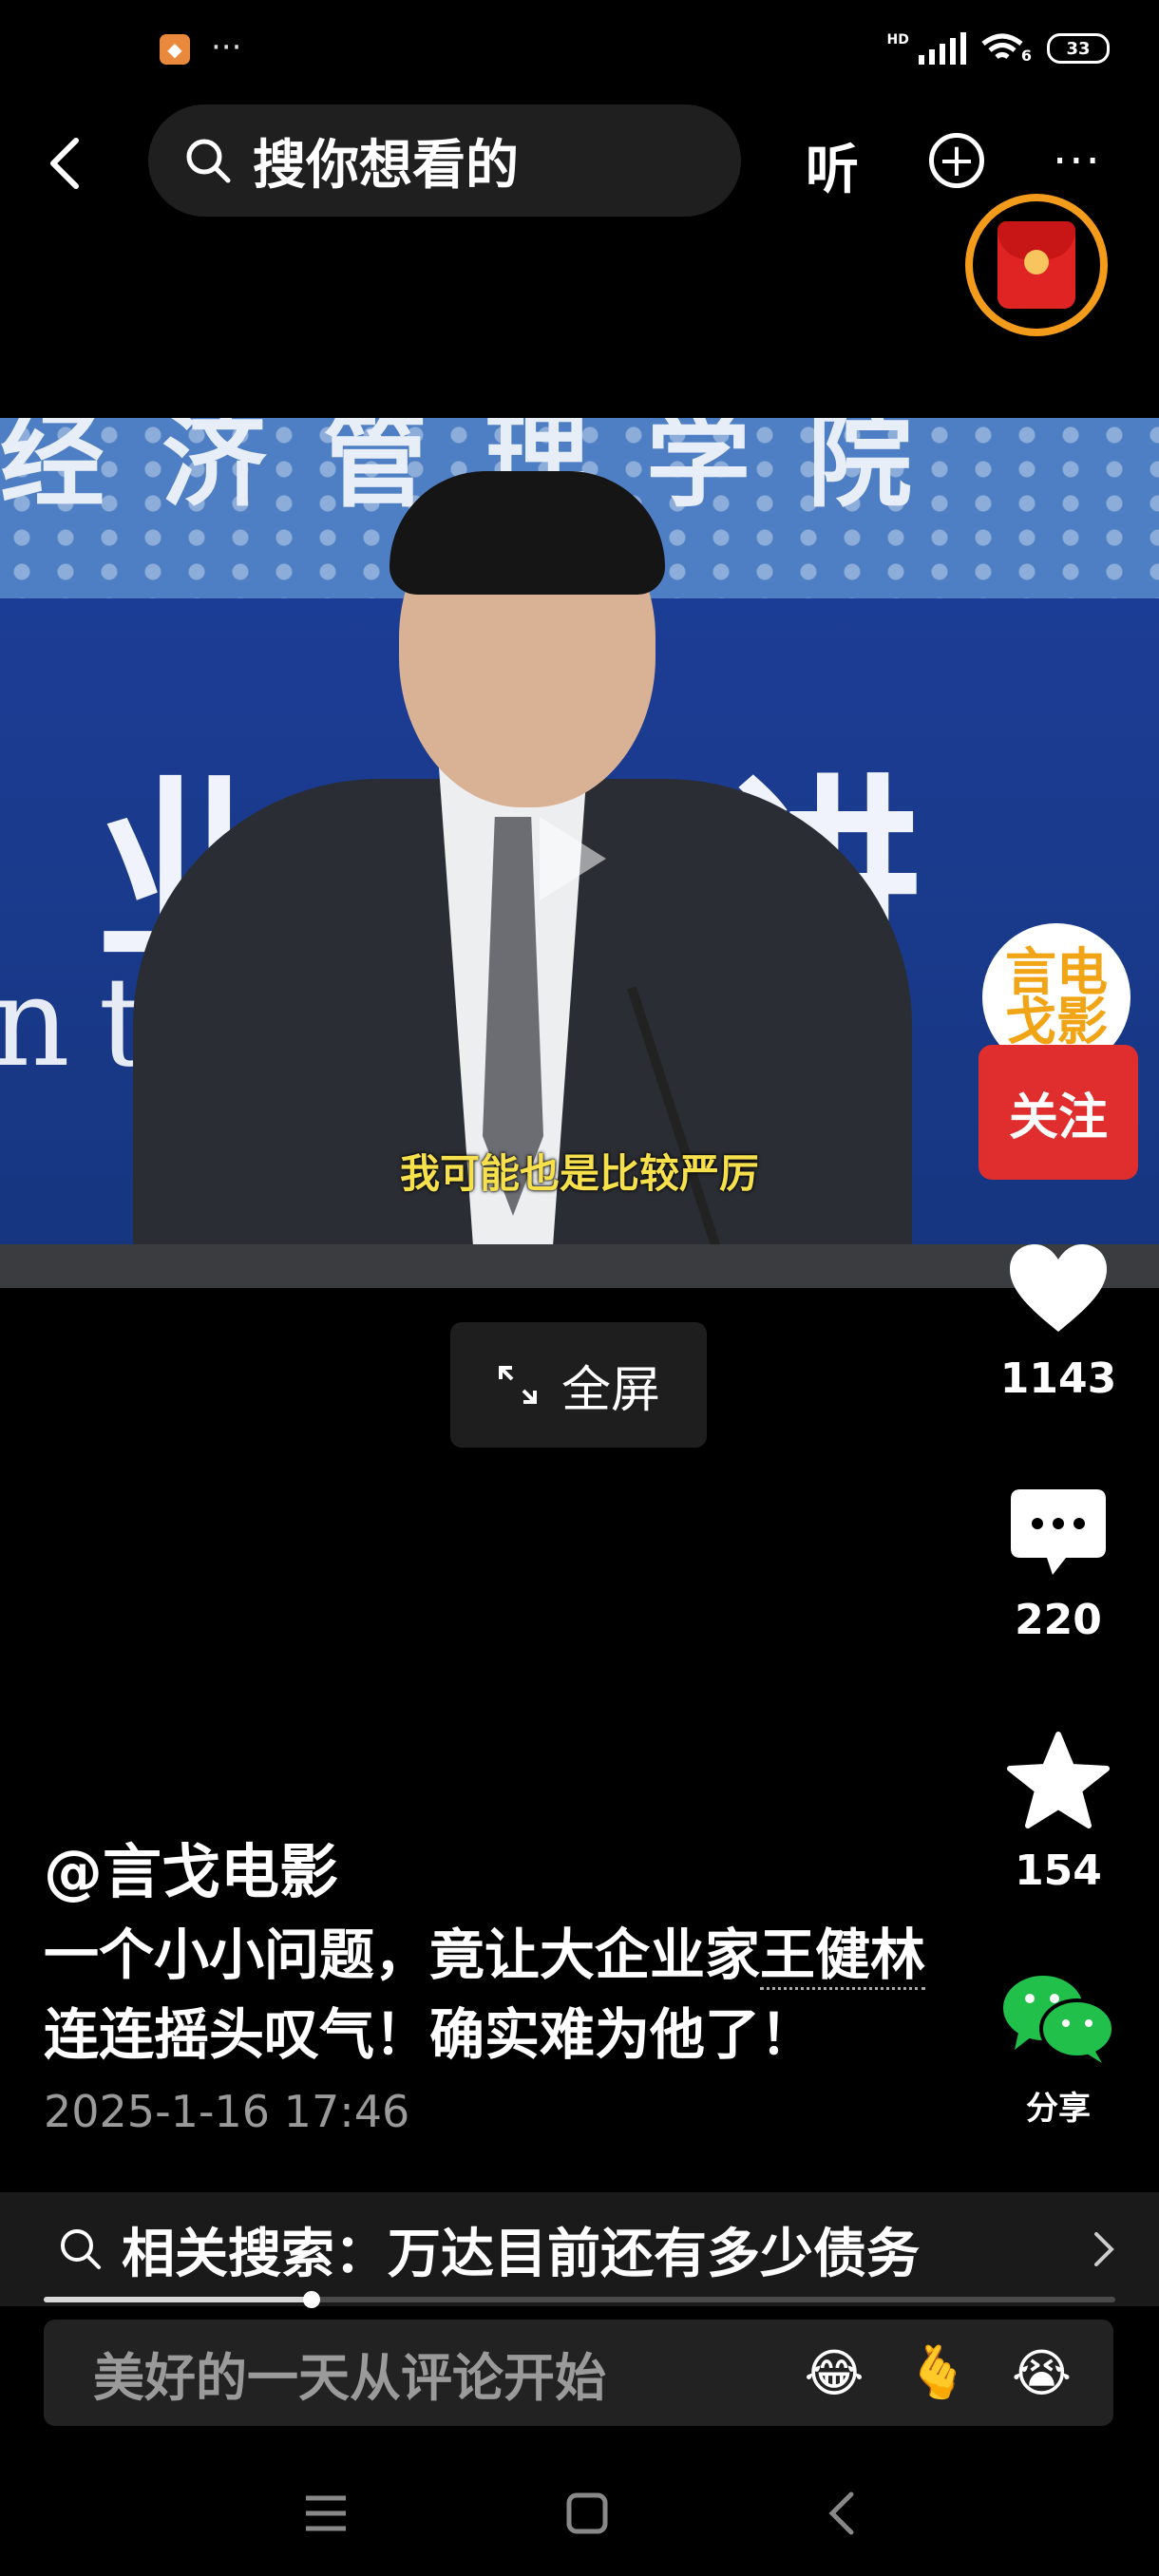 The width and height of the screenshot is (1159, 2576). What do you see at coordinates (1058, 1620) in the screenshot?
I see `comment-count: 220` at bounding box center [1058, 1620].